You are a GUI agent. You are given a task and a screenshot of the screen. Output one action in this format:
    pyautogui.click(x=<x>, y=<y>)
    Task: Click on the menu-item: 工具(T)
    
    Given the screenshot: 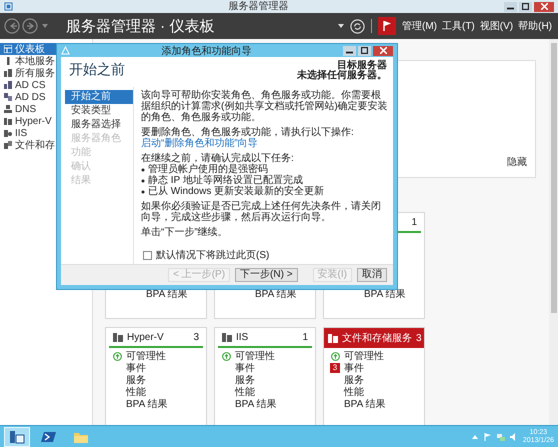 What is the action you would take?
    pyautogui.click(x=458, y=26)
    